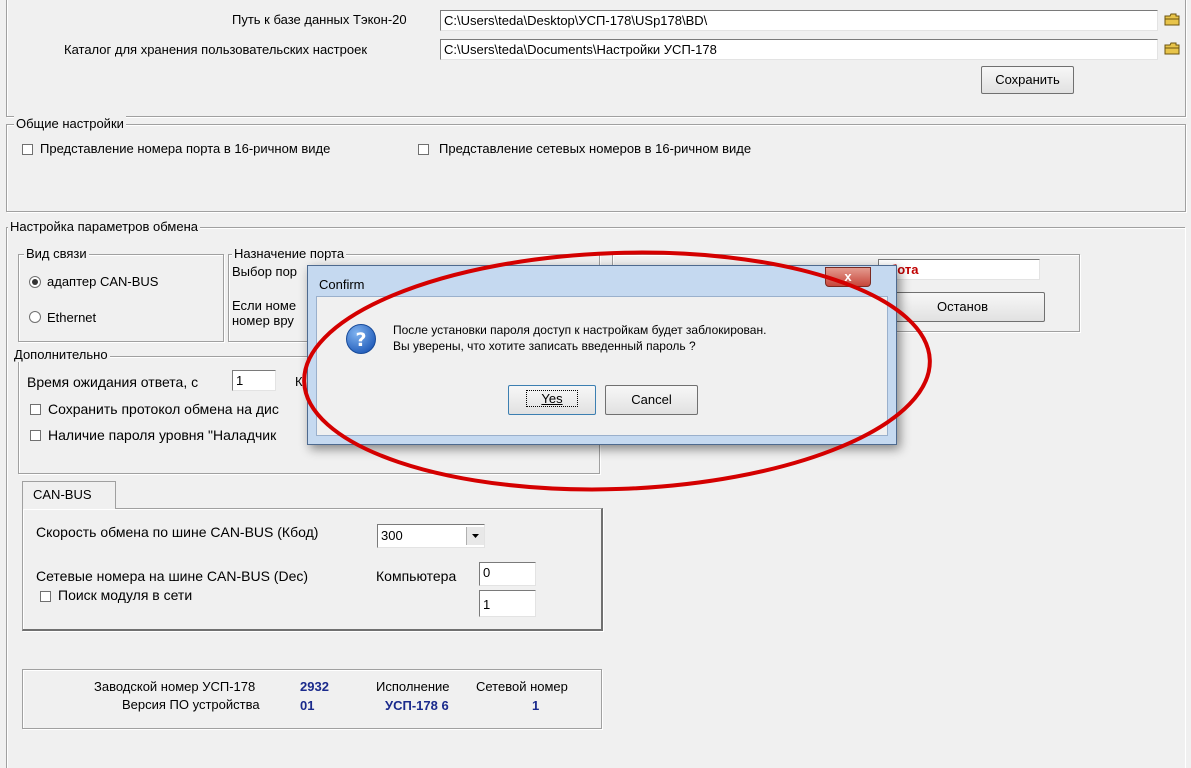 This screenshot has height=768, width=1191. I want to click on version-value: 01, so click(307, 705).